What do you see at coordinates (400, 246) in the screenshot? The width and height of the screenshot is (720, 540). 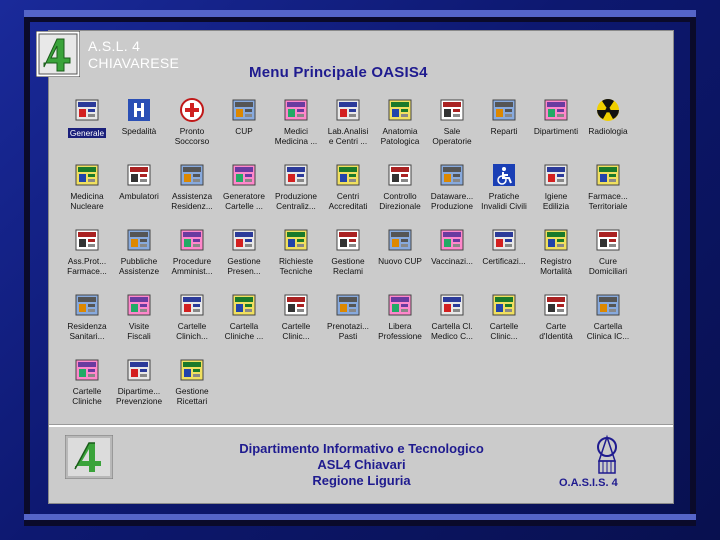 I see `menu-item-nuovo-cup: Nuovo CUP` at bounding box center [400, 246].